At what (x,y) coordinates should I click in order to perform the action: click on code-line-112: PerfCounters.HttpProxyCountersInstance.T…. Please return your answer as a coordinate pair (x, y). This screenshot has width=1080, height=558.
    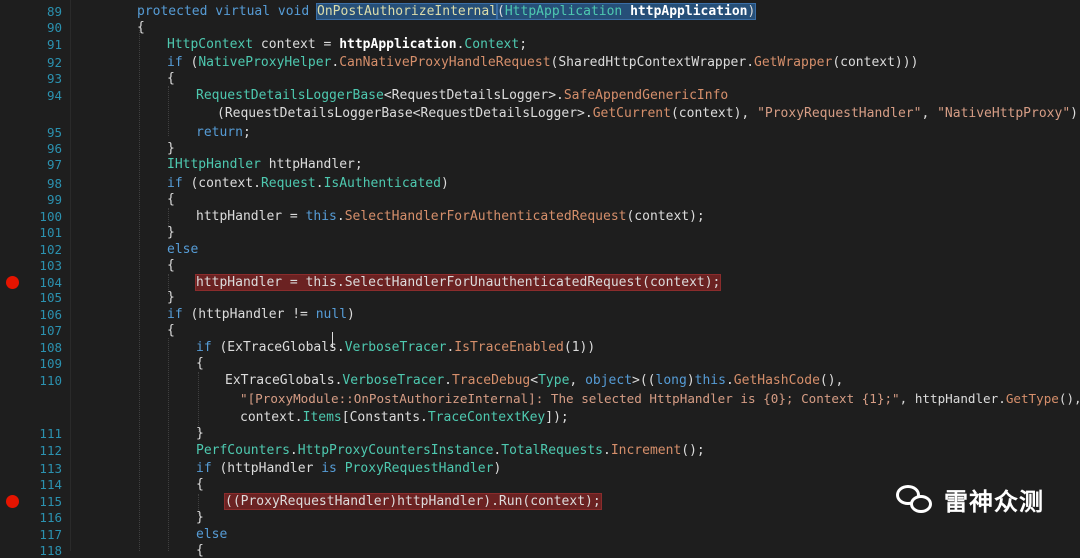
    Looking at the image, I should click on (450, 450).